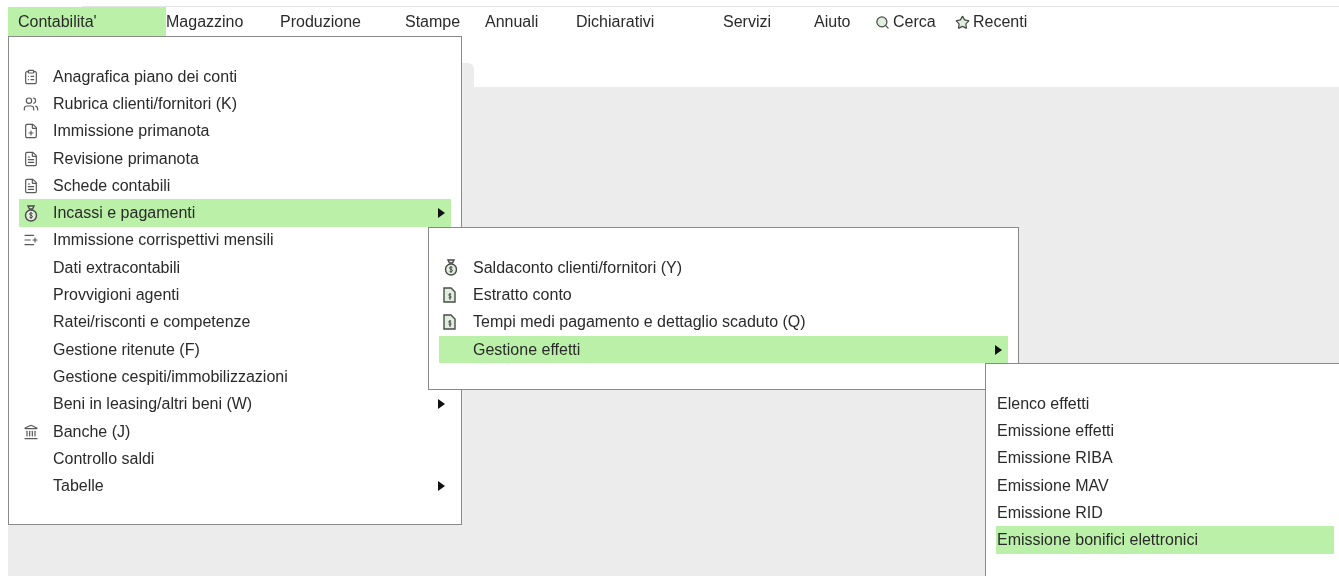 This screenshot has width=1339, height=576. Describe the element at coordinates (649, 22) in the screenshot. I see `menu-bar-item: Dichiarativi` at that location.